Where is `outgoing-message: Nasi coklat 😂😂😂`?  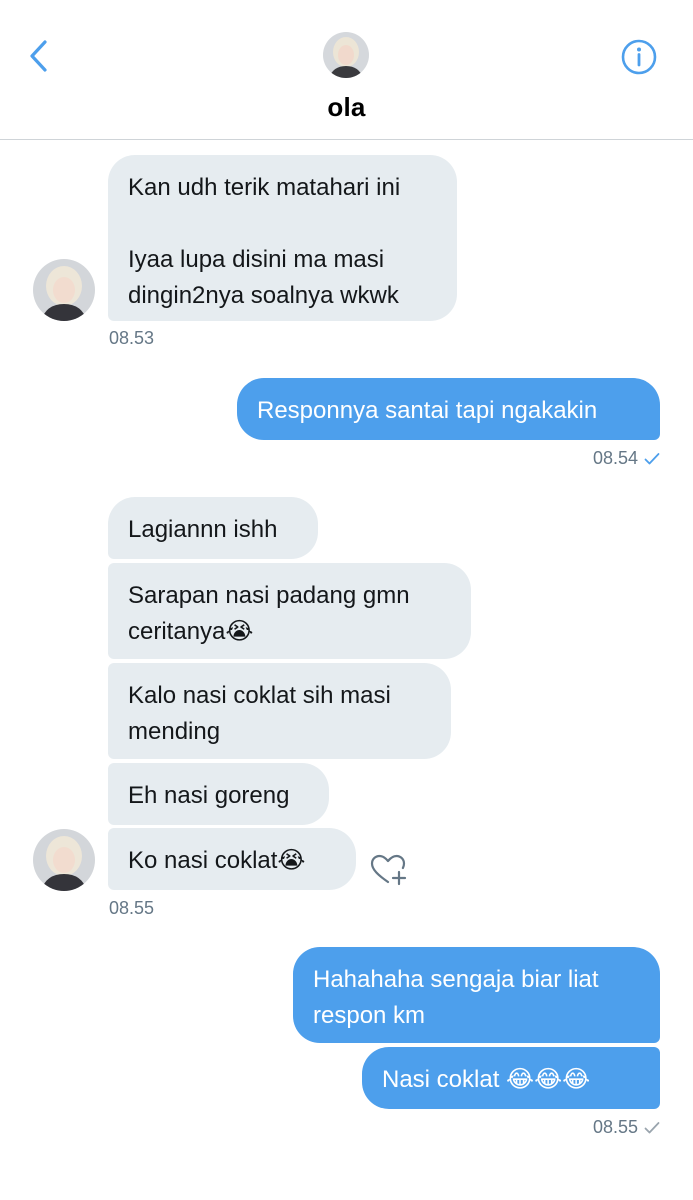
outgoing-message: Nasi coklat 😂😂😂 is located at coordinates (511, 1078).